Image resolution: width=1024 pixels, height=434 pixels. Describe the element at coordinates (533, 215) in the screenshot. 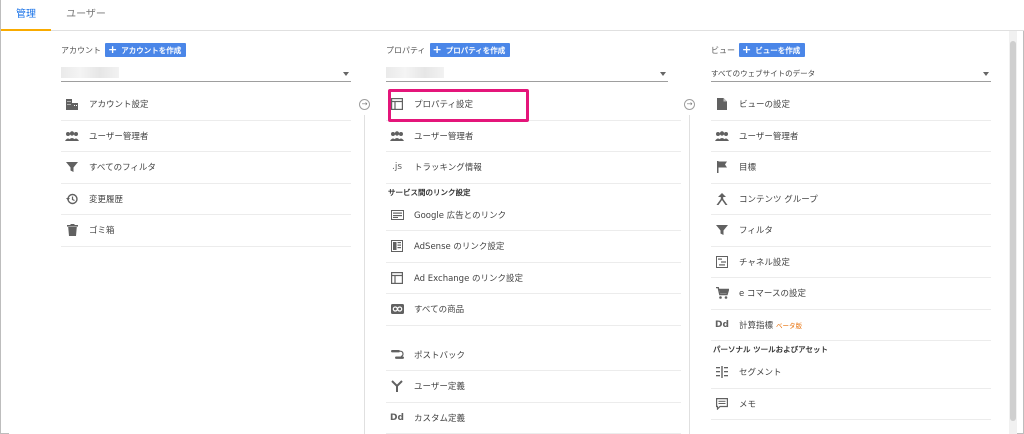

I see `google-ads-linking-item: Google 広告とのリンク` at that location.